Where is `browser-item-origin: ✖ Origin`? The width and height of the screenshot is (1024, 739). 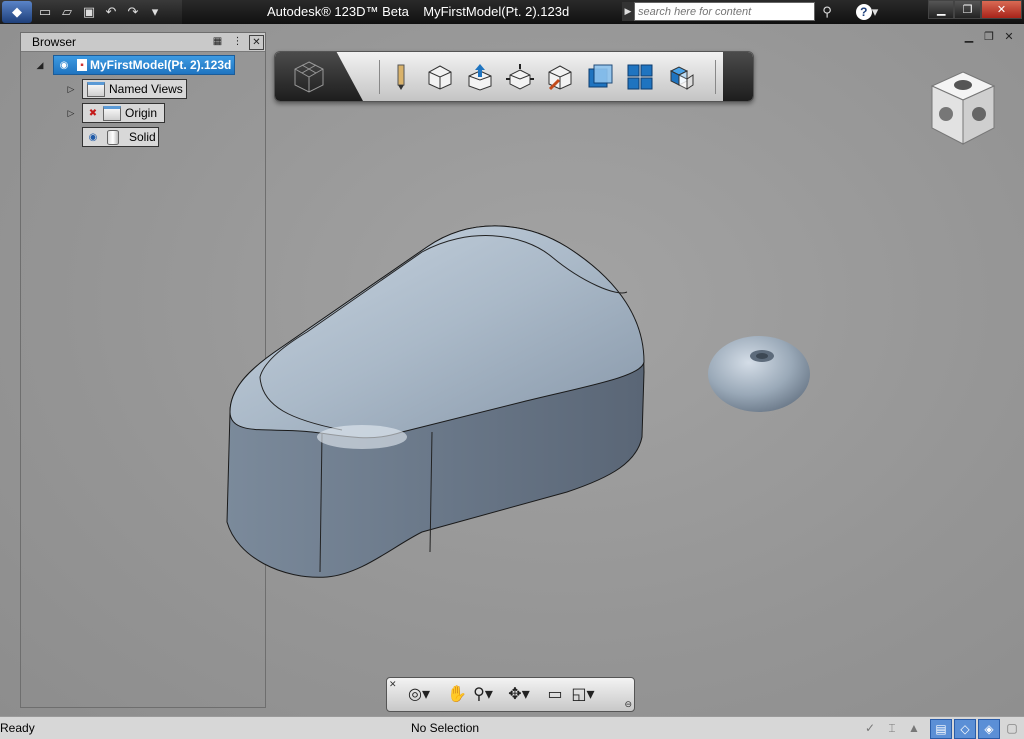 browser-item-origin: ✖ Origin is located at coordinates (123, 113).